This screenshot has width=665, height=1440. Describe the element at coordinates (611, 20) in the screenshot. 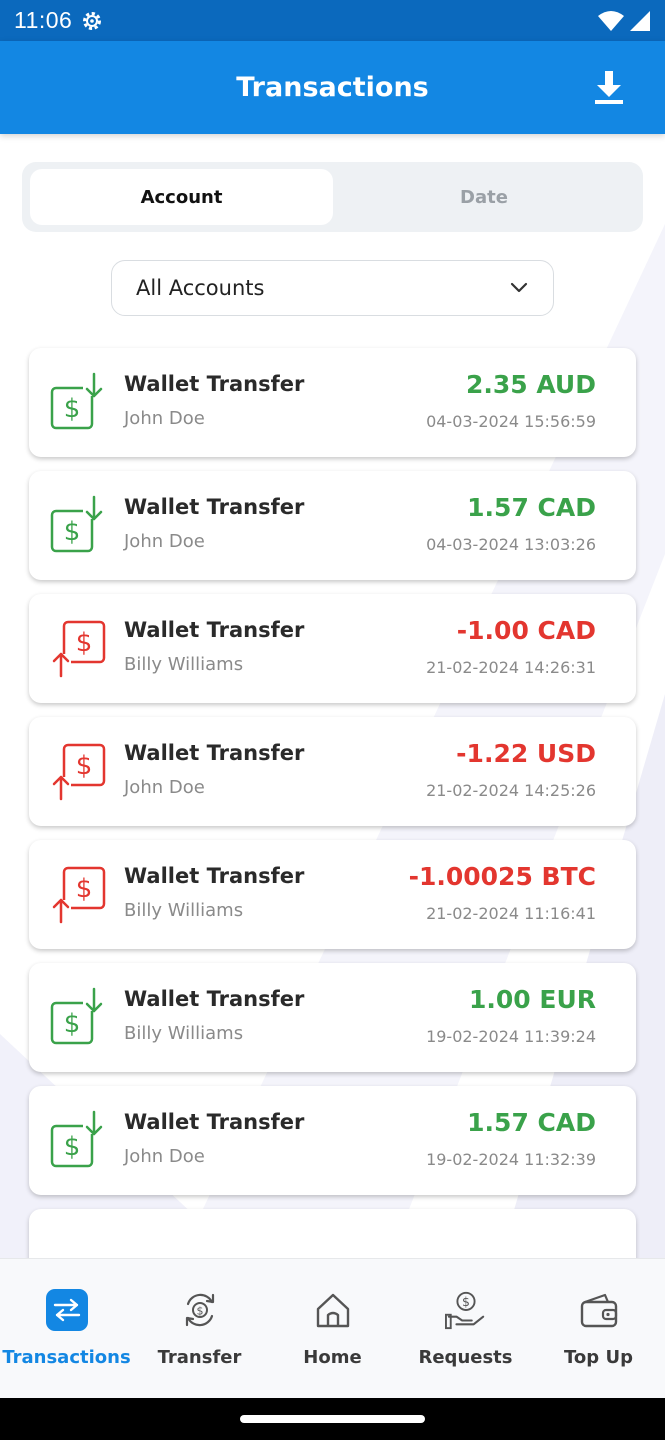

I see `wifi-icon` at that location.